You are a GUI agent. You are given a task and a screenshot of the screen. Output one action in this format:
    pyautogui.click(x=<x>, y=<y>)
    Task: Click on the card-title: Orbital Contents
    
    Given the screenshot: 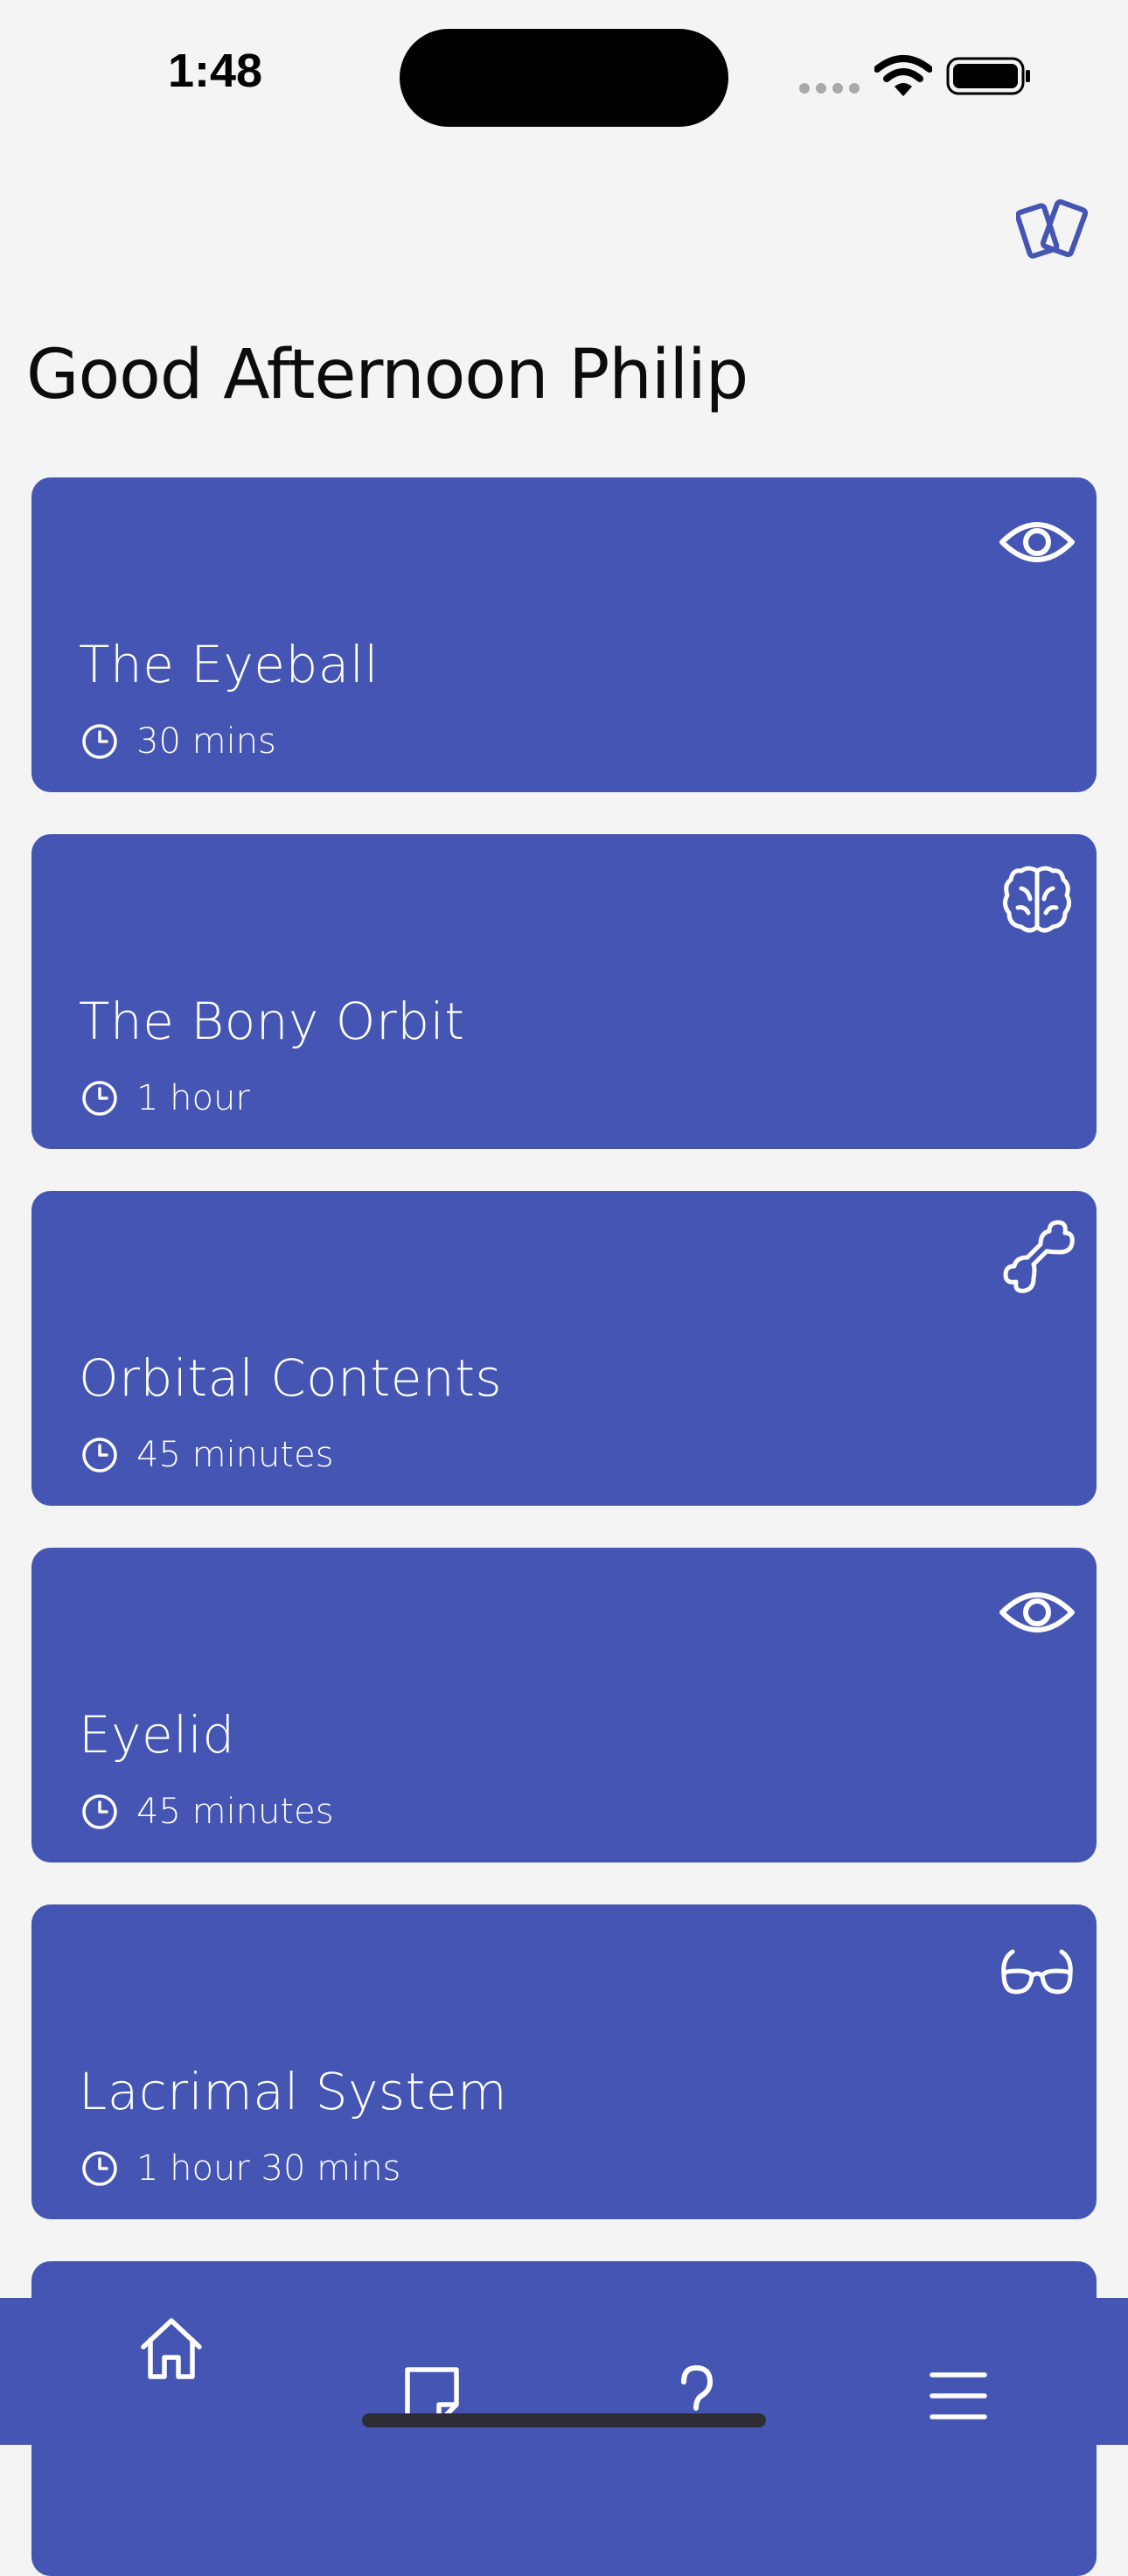 What is the action you would take?
    pyautogui.click(x=291, y=1378)
    